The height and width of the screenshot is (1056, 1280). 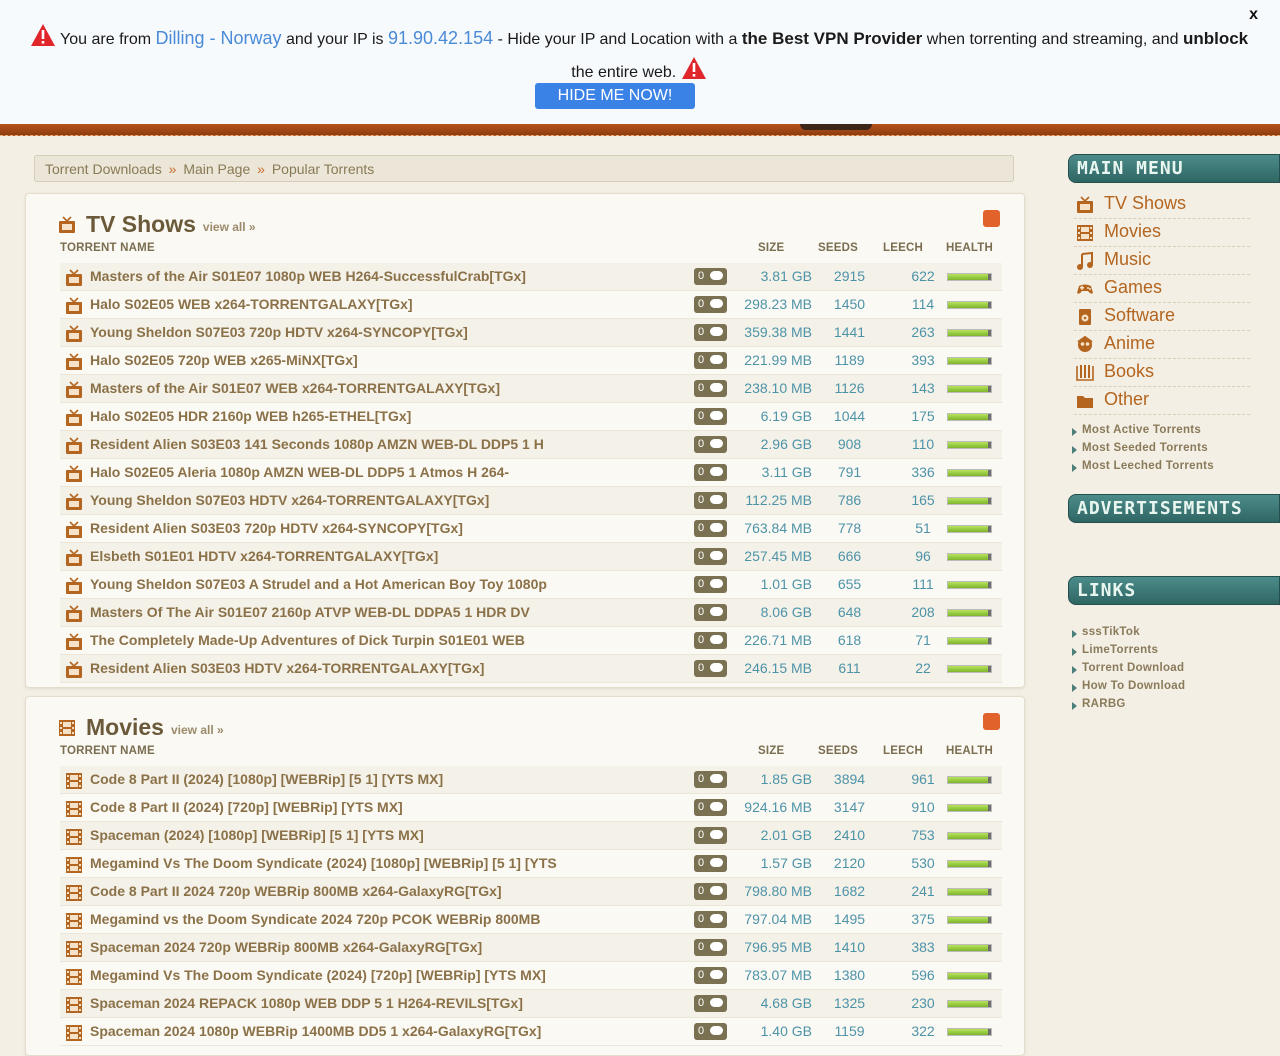 I want to click on main-menu-item-music: Music, so click(x=1162, y=261).